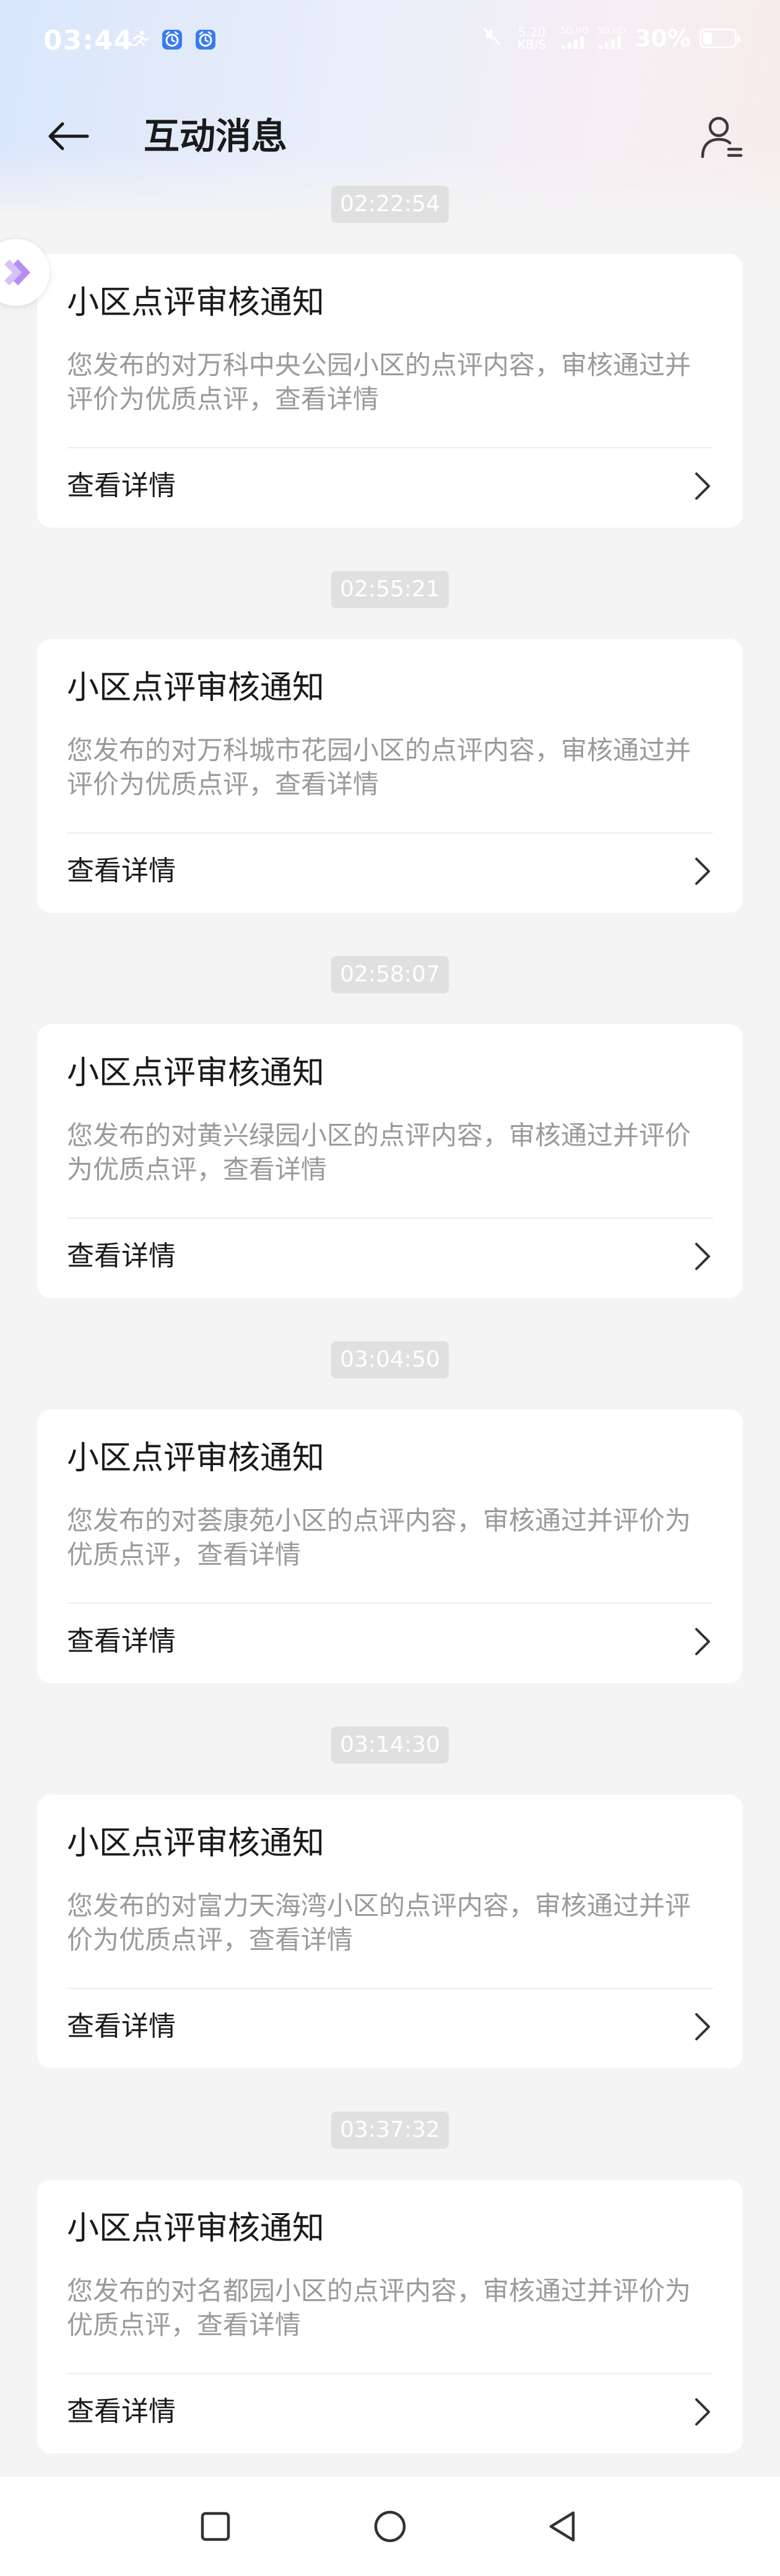 This screenshot has height=2576, width=780. What do you see at coordinates (390, 204) in the screenshot?
I see `message-timestamp: 02:22:54` at bounding box center [390, 204].